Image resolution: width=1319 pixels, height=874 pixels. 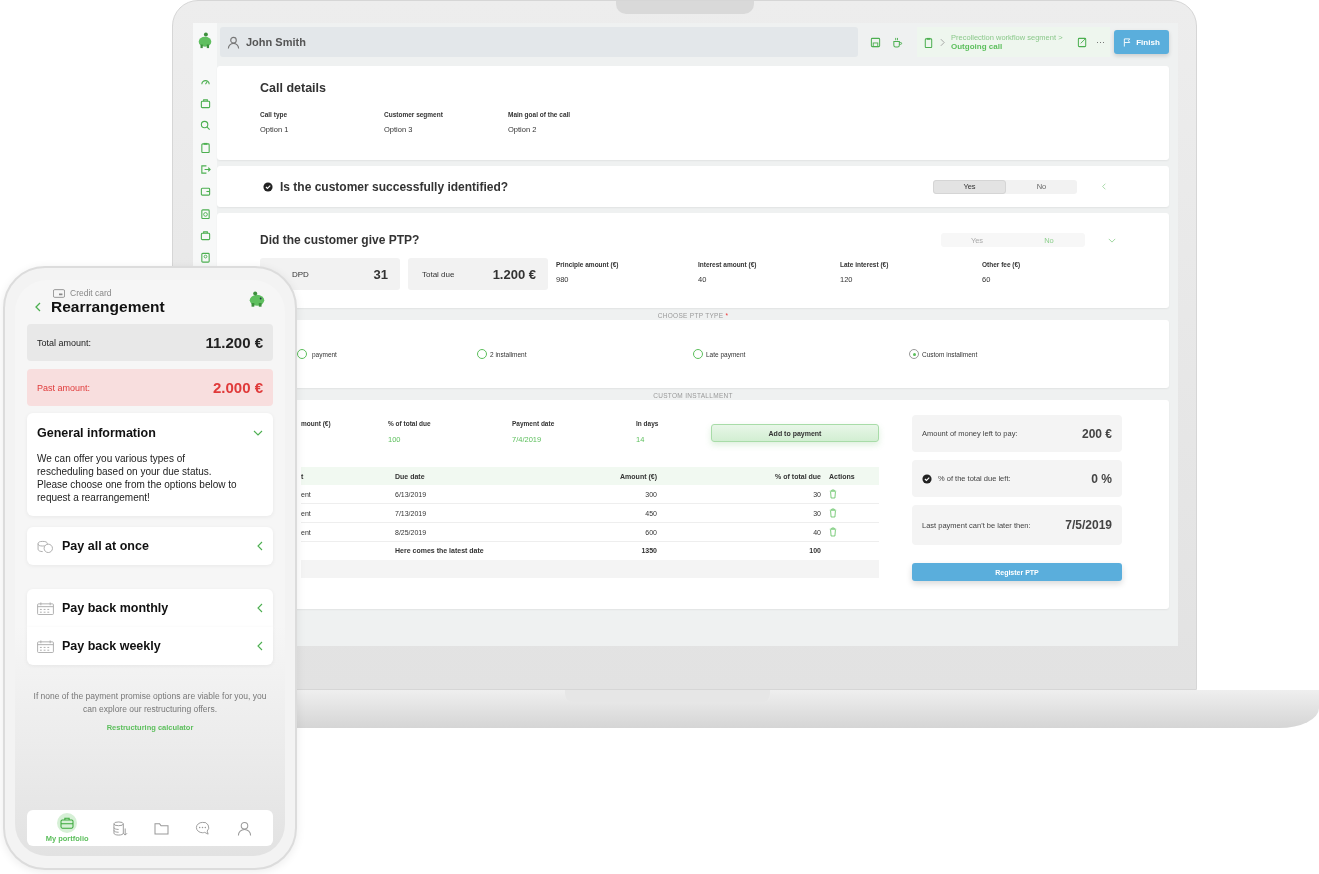 I want to click on wallet-icon, so click(x=205, y=191).